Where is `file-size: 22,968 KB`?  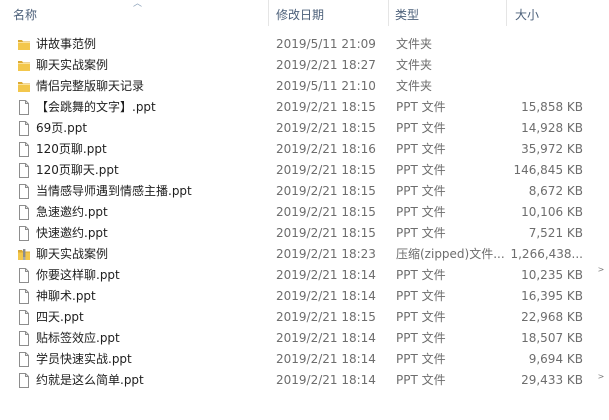 file-size: 22,968 KB is located at coordinates (552, 317).